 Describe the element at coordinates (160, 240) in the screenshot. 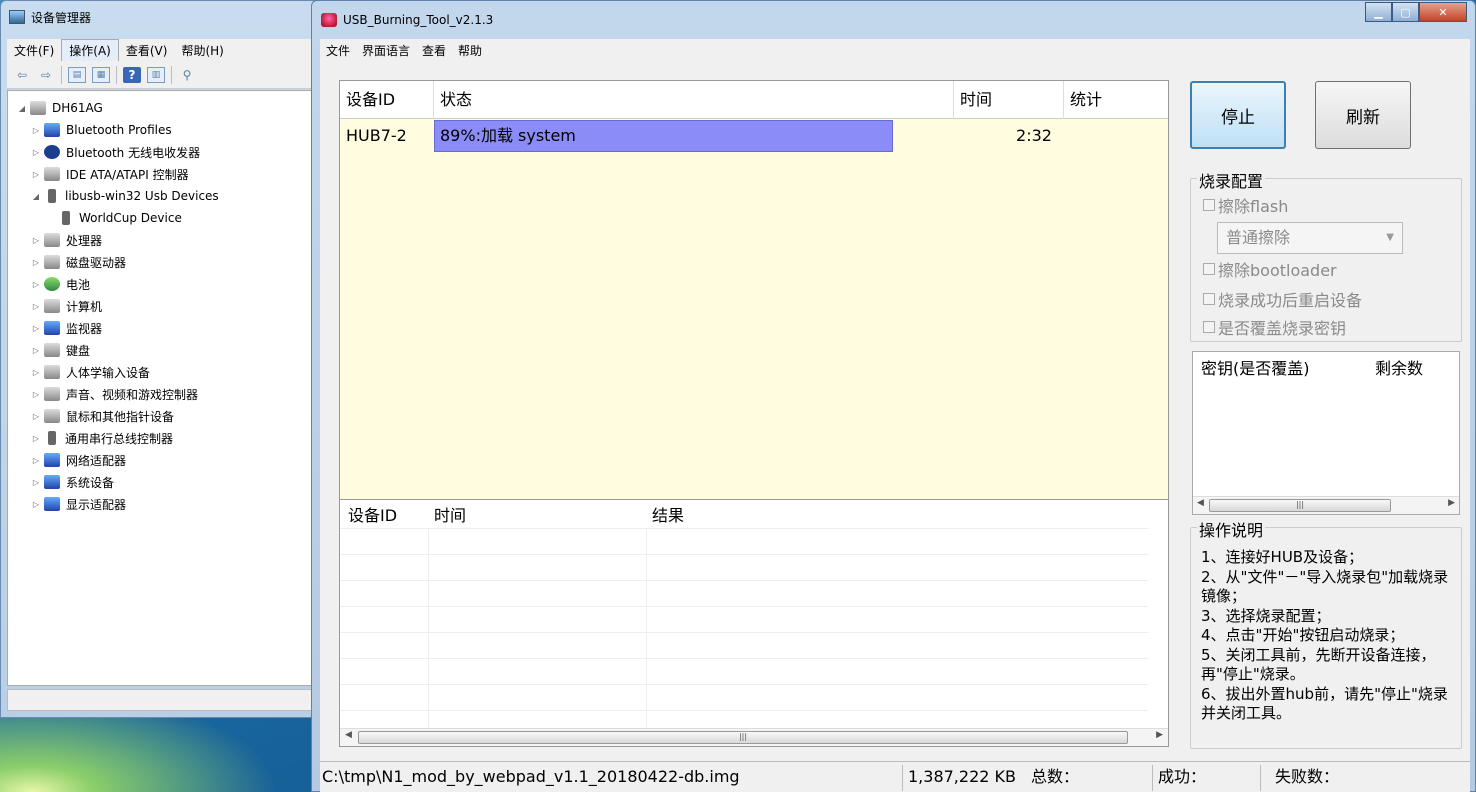

I see `tree-node: ▷ 处理器` at that location.